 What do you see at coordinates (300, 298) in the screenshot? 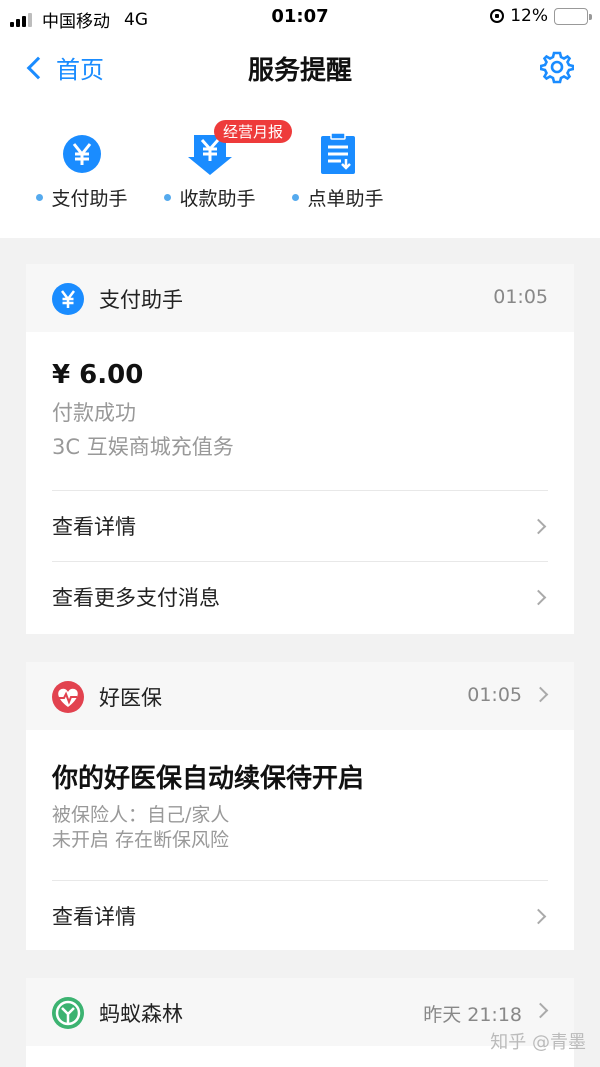
I see `card-header: 支付助手 01:05` at bounding box center [300, 298].